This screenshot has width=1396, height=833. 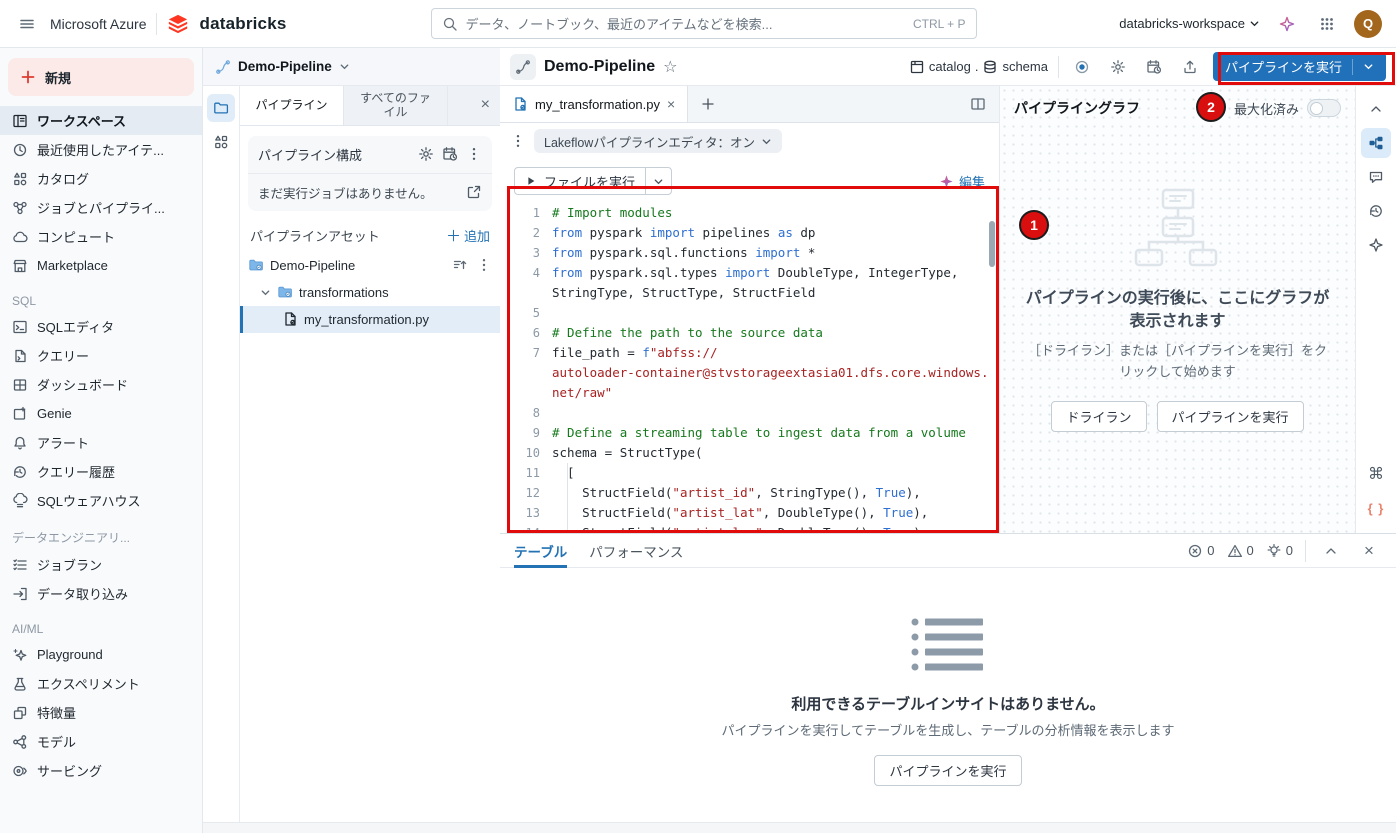 What do you see at coordinates (749, 333) in the screenshot?
I see `code-line: 6 # Define the path to the source data` at bounding box center [749, 333].